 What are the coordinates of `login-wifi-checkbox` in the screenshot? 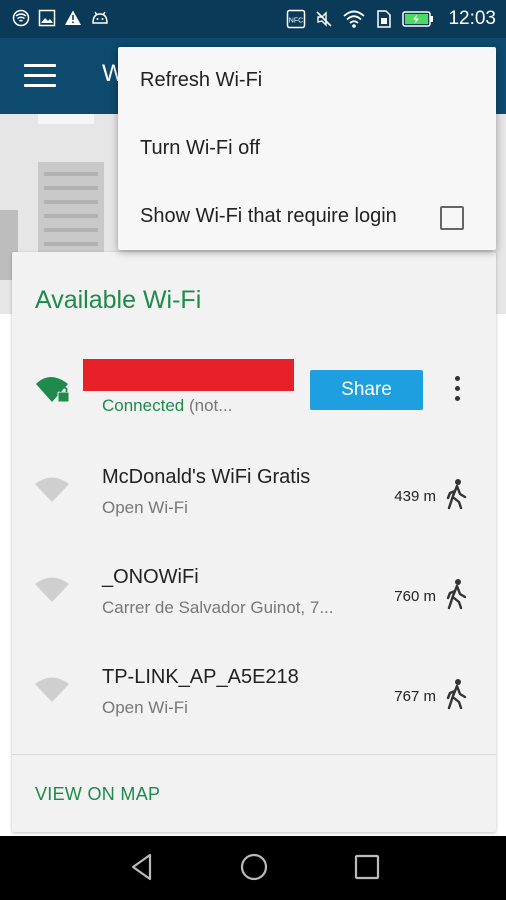 It's located at (452, 218).